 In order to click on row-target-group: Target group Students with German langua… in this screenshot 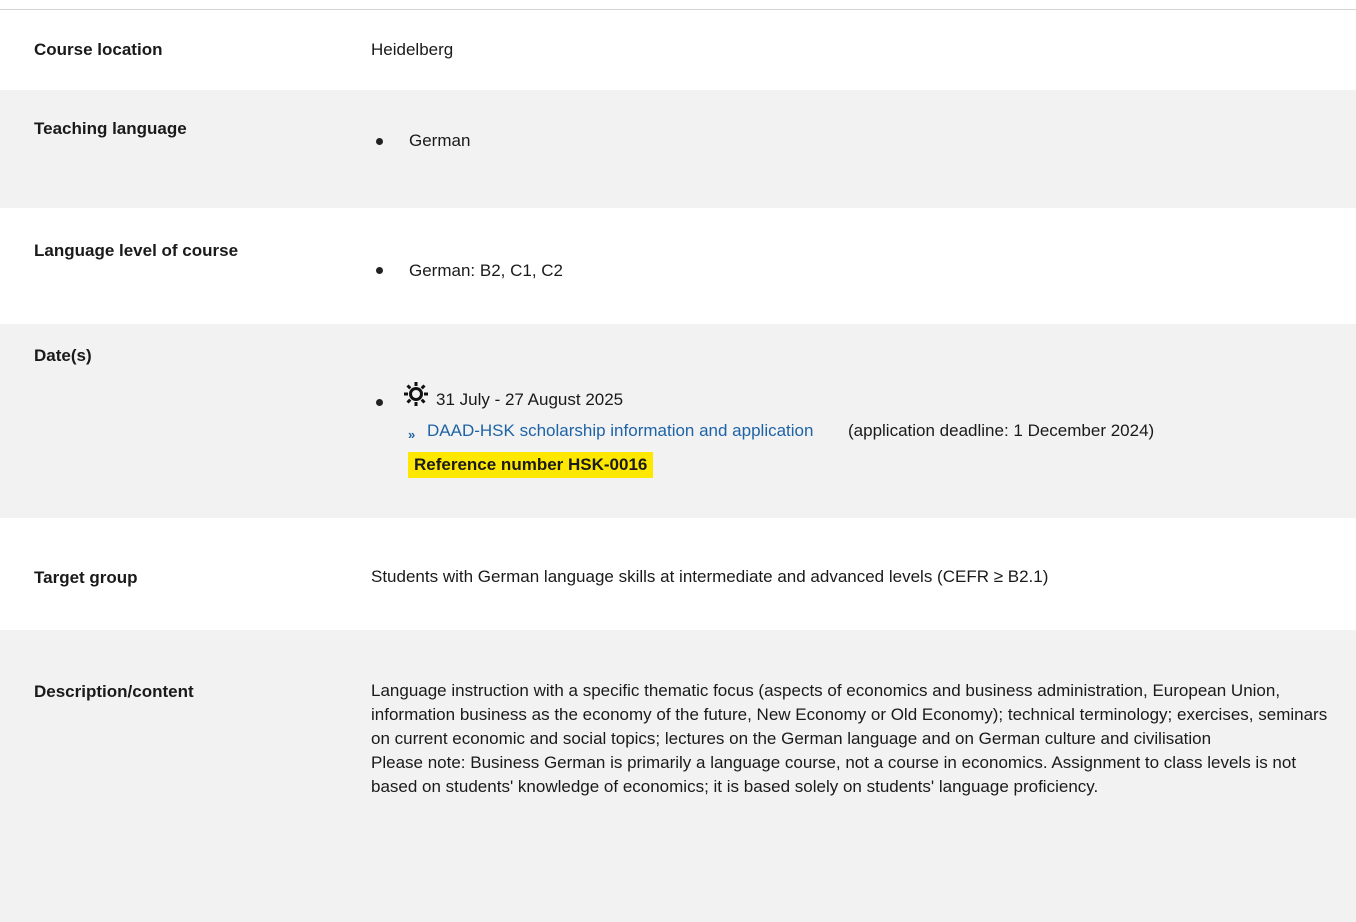, I will do `click(678, 574)`.